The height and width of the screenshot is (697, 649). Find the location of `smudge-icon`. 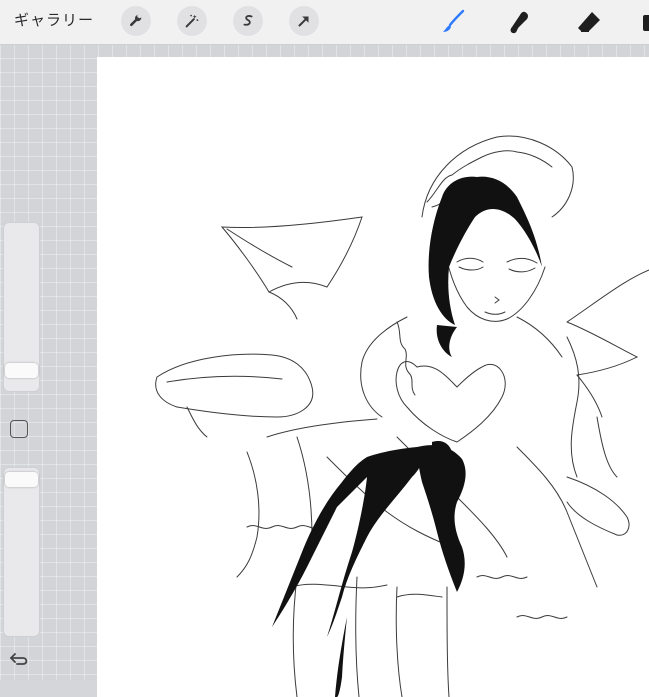

smudge-icon is located at coordinates (519, 22).